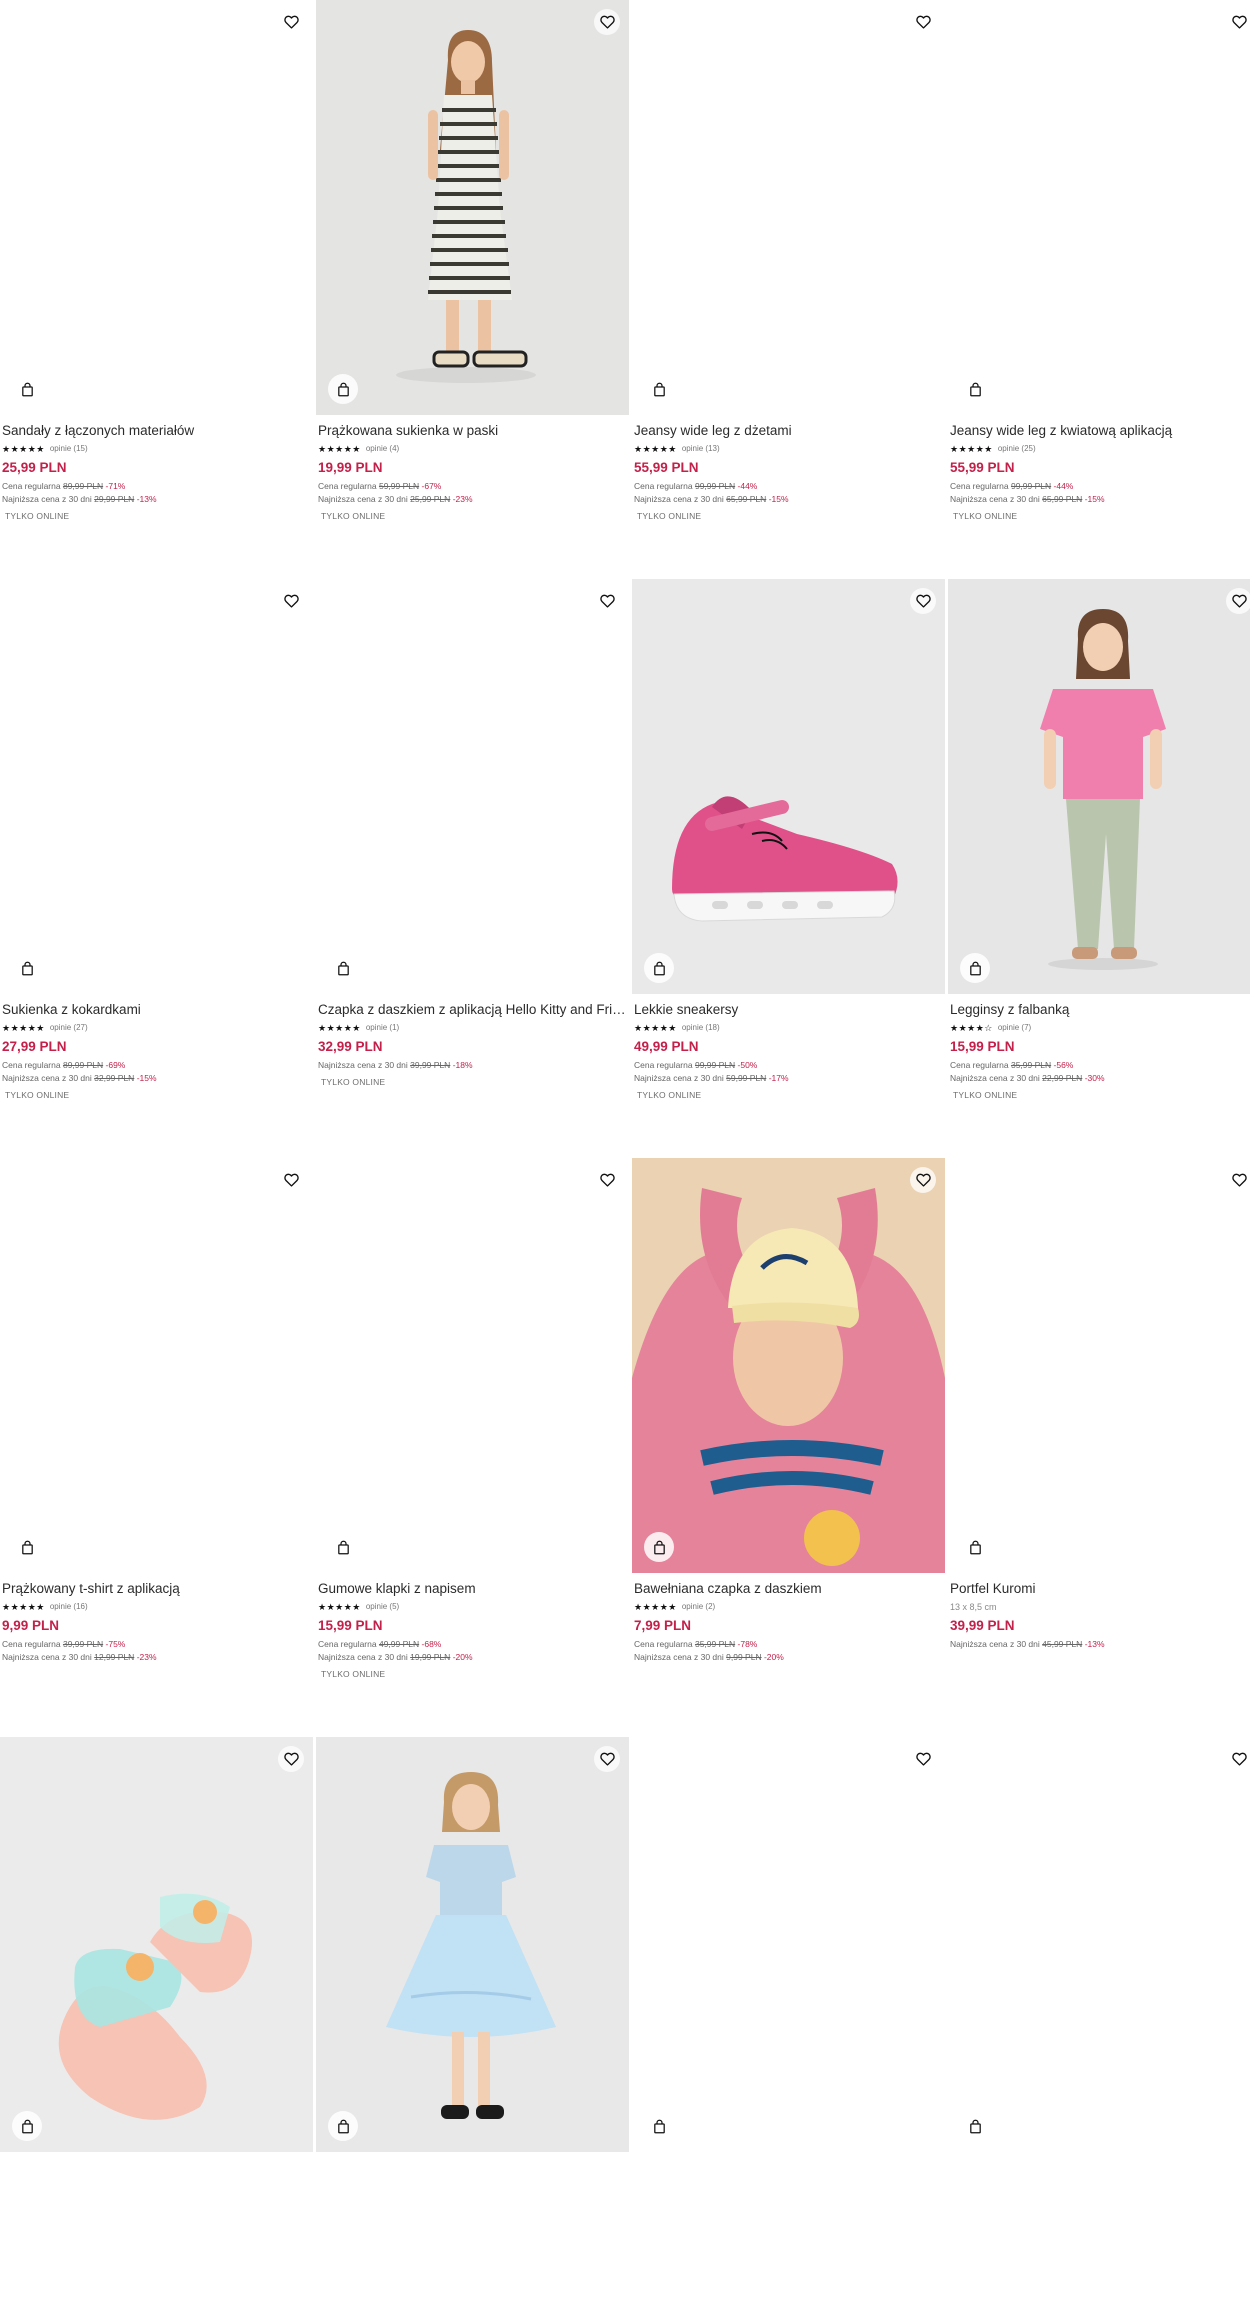 The width and height of the screenshot is (1250, 2316). Describe the element at coordinates (64, 1065) in the screenshot. I see `regular-price: Cena regularna 89,99 PLN -69%` at that location.